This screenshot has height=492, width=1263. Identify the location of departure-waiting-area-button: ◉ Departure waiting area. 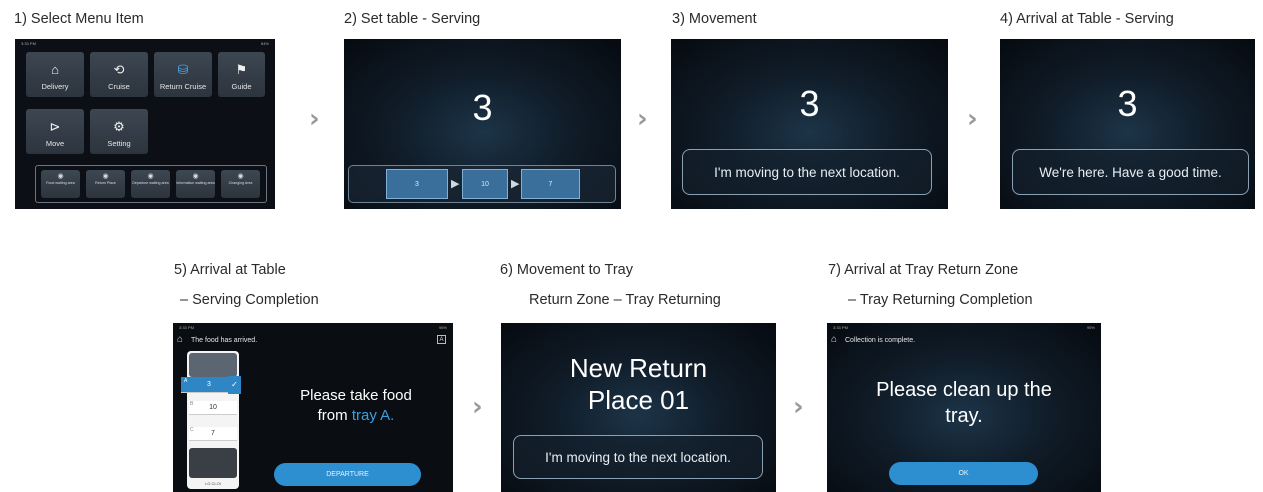
(150, 184).